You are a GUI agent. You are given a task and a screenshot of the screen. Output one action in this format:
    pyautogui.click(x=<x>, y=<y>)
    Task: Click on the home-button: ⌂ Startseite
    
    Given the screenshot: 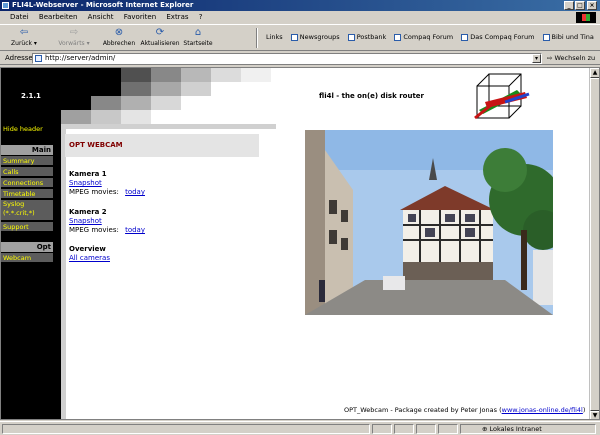 What is the action you would take?
    pyautogui.click(x=198, y=38)
    